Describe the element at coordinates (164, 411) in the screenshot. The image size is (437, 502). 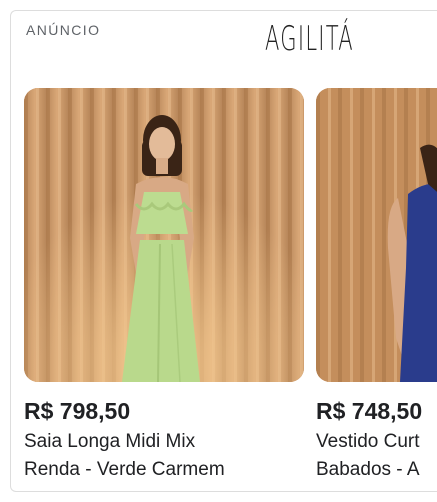
I see `product-price: R$ 798,50` at that location.